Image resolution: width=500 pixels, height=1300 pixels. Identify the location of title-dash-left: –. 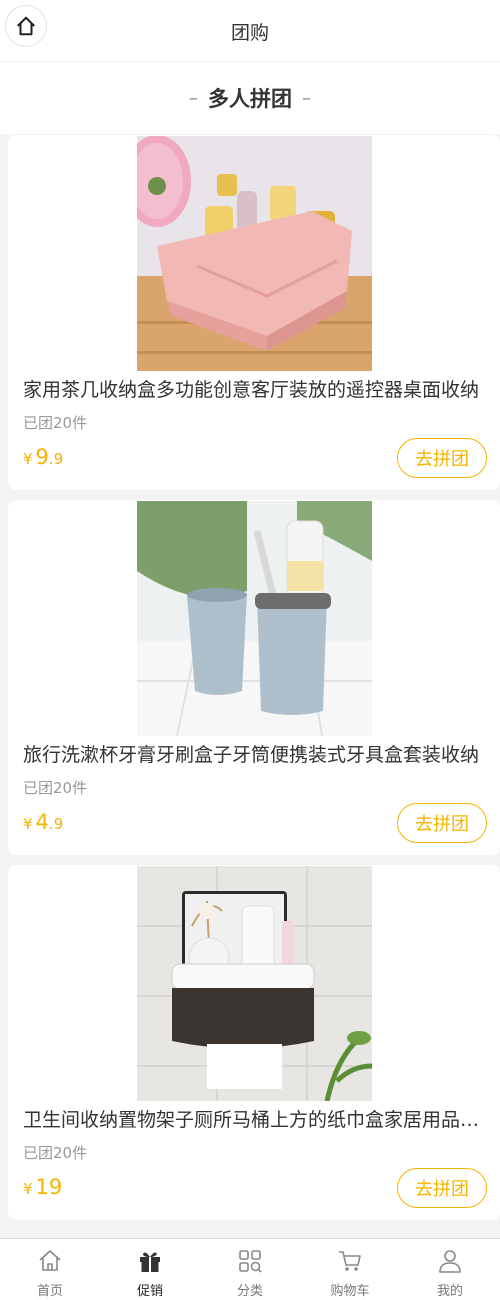
(193, 98).